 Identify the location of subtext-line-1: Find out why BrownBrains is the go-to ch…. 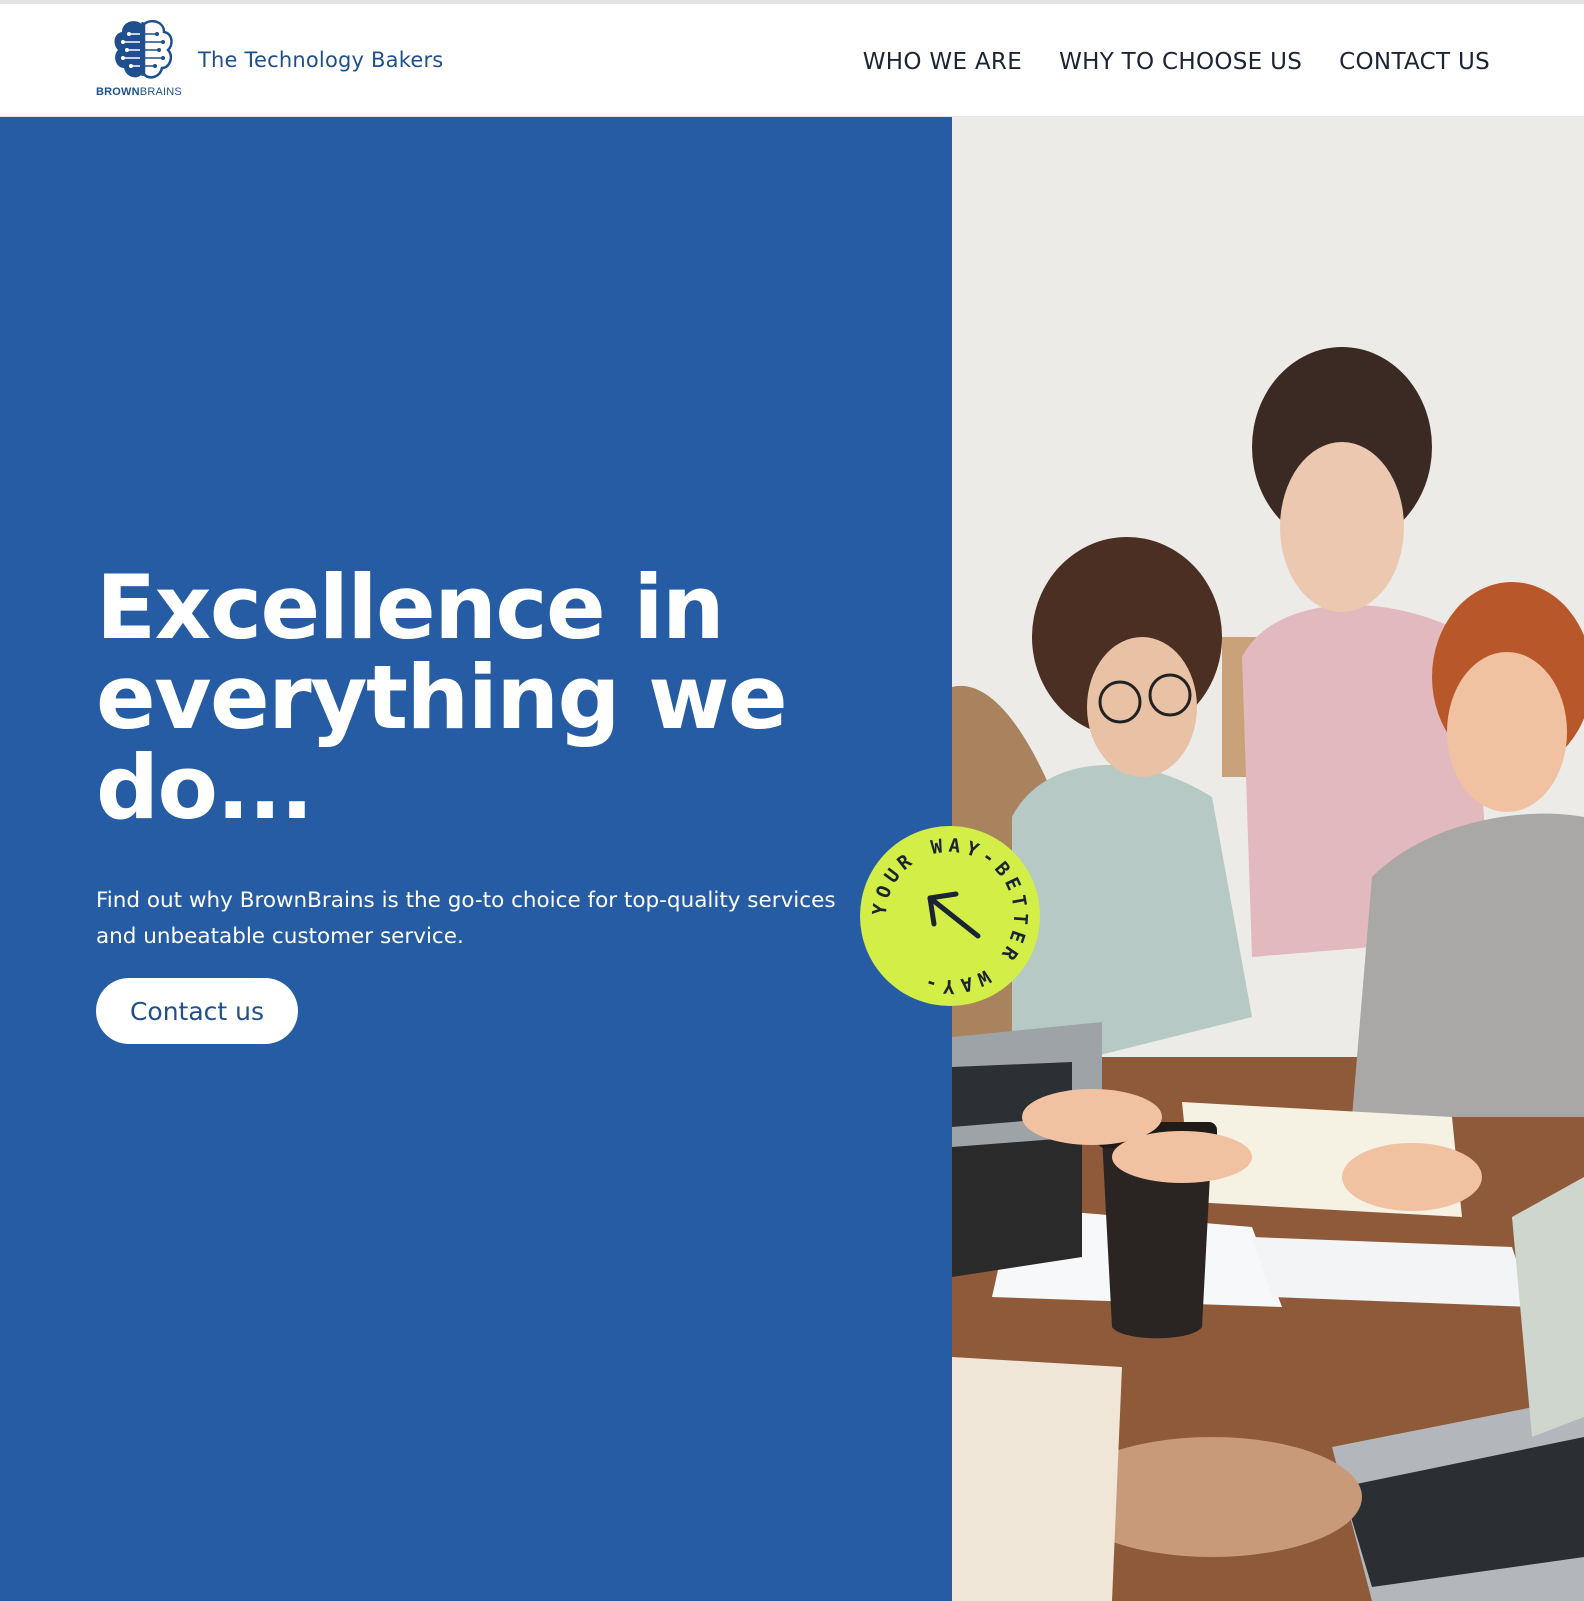
(466, 900).